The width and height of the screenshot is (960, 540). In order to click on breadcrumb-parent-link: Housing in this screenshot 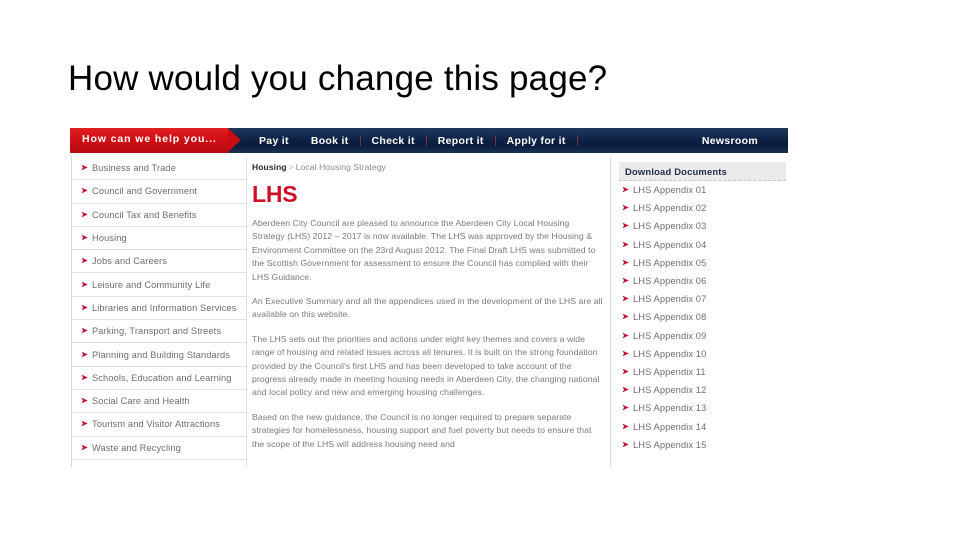, I will do `click(269, 167)`.